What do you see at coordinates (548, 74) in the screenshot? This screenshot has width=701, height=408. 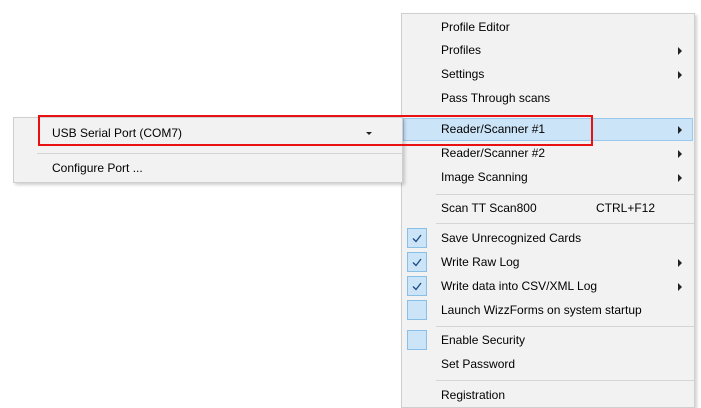 I see `menu-item-settings: Settings` at bounding box center [548, 74].